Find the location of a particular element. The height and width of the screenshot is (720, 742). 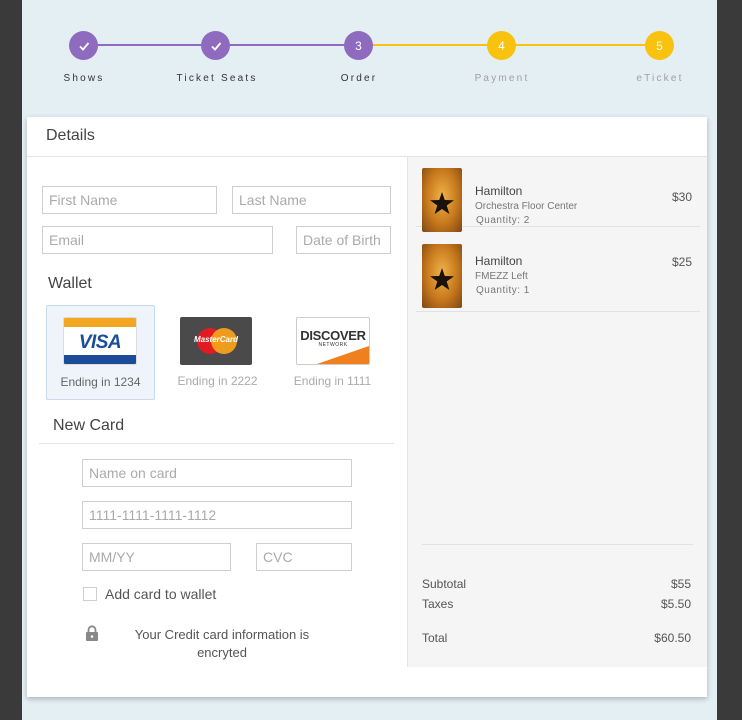

wallet-card-visa: VISA Ending in 1234 is located at coordinates (100, 352).